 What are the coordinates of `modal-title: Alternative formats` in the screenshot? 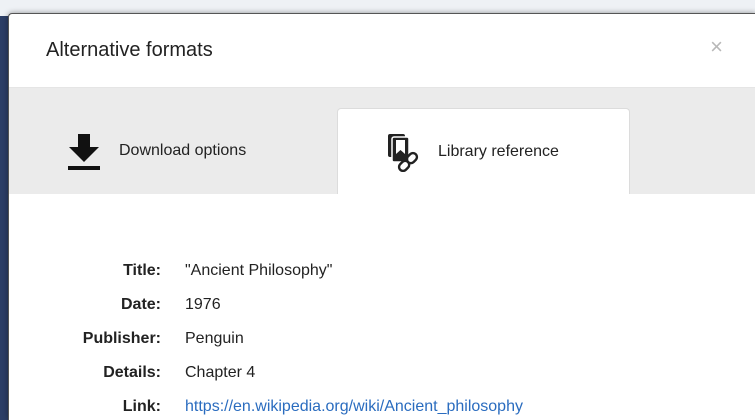 It's located at (129, 50).